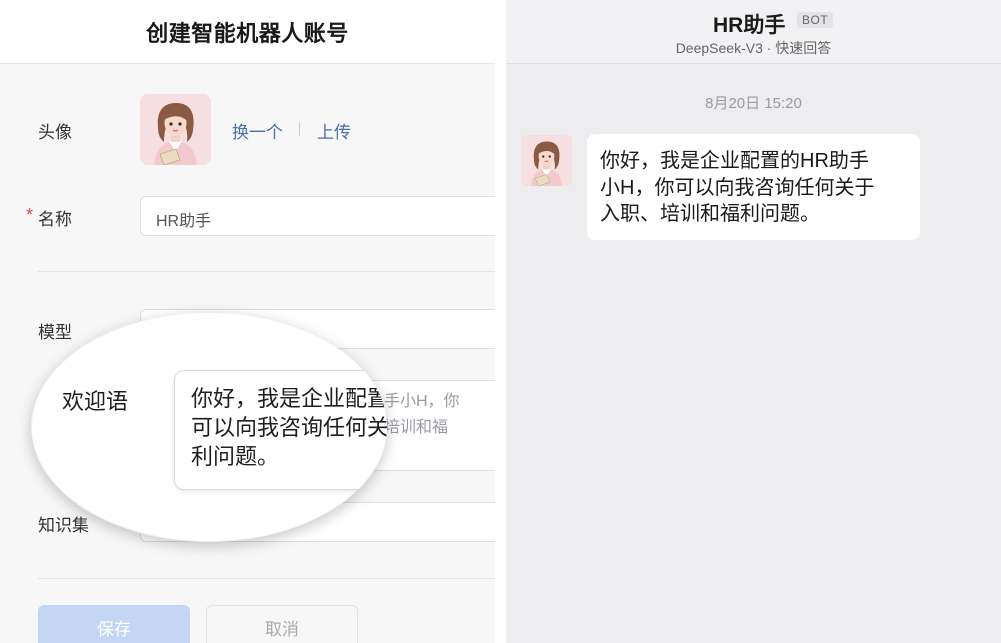 The width and height of the screenshot is (1001, 643). I want to click on avatar-image, so click(175, 129).